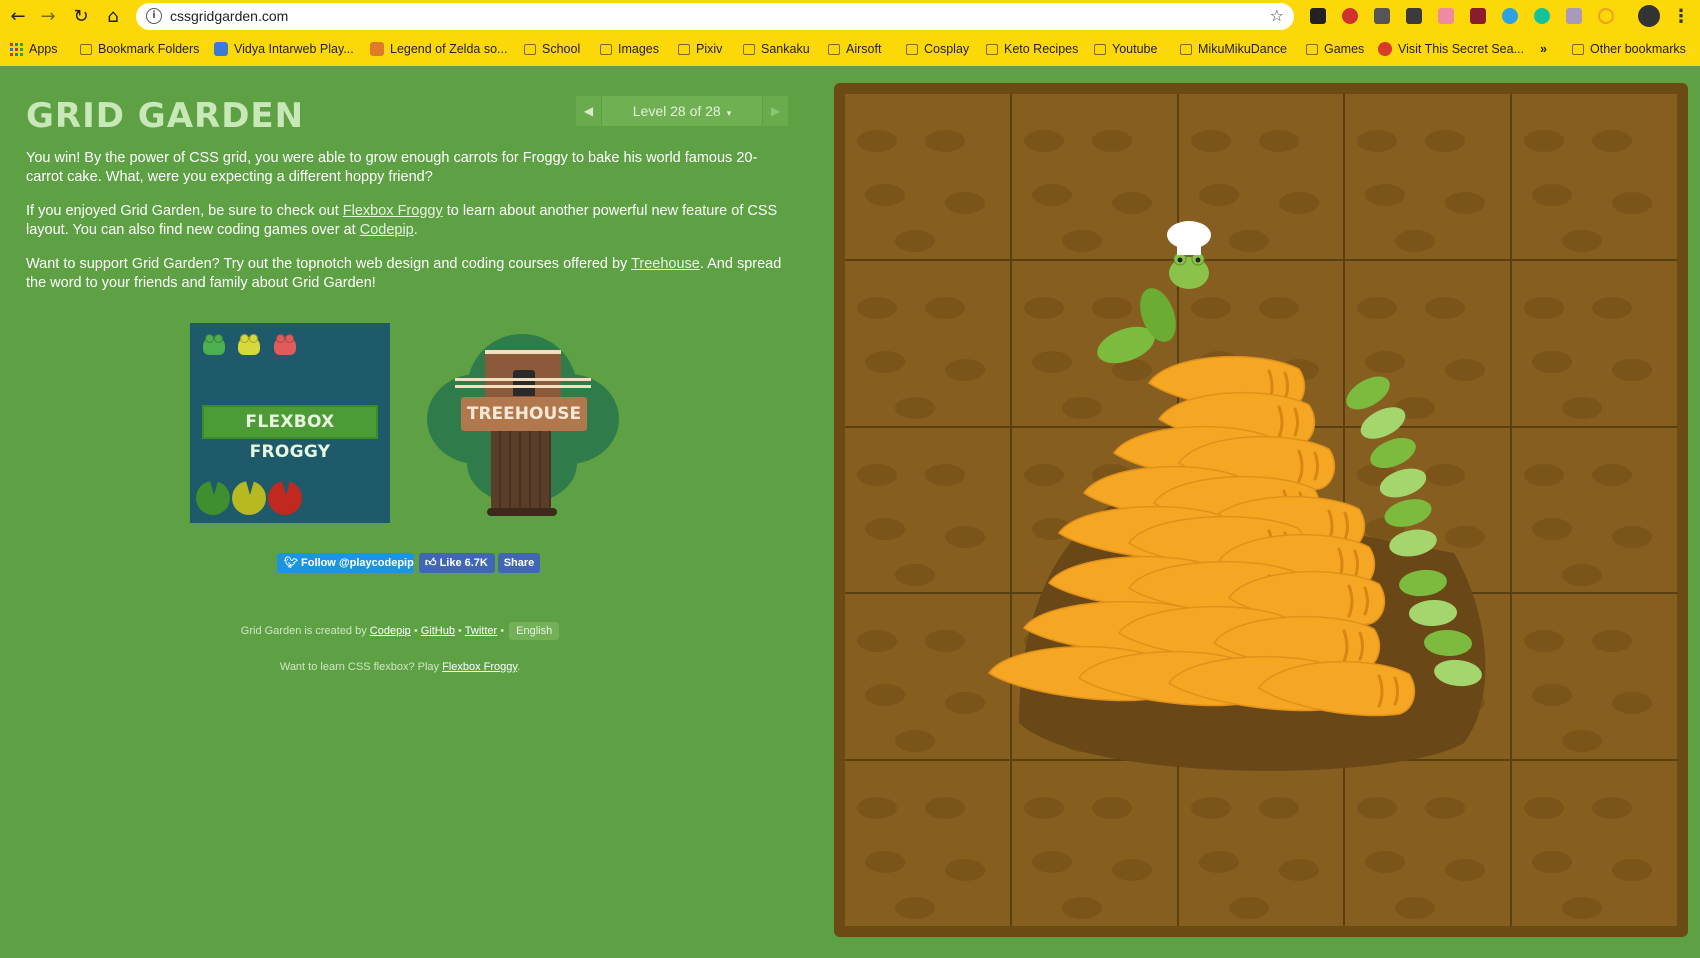 The height and width of the screenshot is (958, 1700). I want to click on bookmark-folder: Youtube, so click(1125, 49).